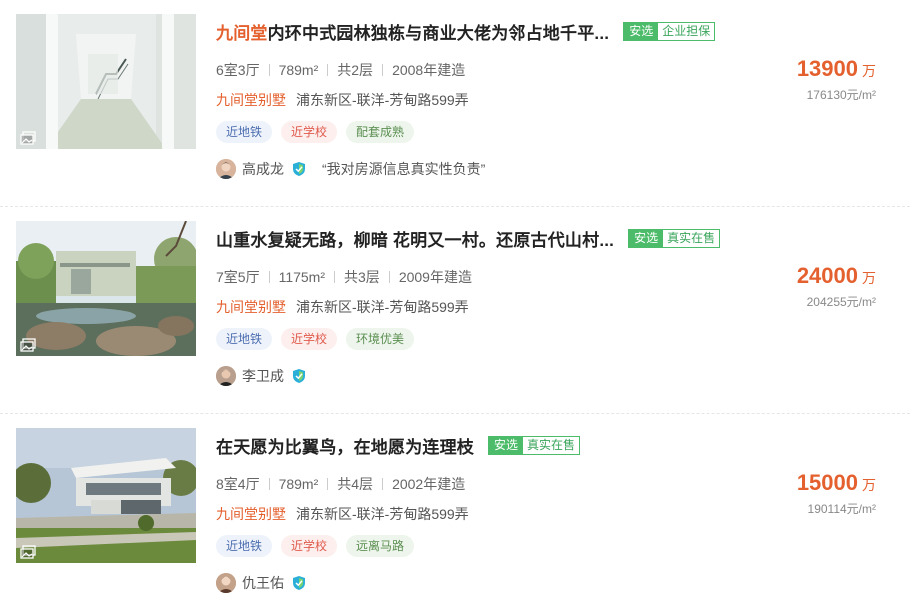 This screenshot has height=610, width=910. Describe the element at coordinates (827, 275) in the screenshot. I see `price-value: 24000` at that location.